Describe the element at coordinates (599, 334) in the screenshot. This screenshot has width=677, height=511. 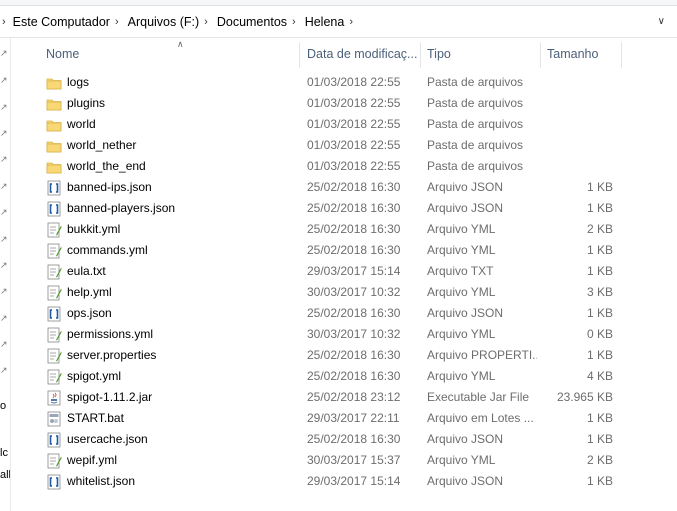
I see `file-size: 0 KB` at that location.